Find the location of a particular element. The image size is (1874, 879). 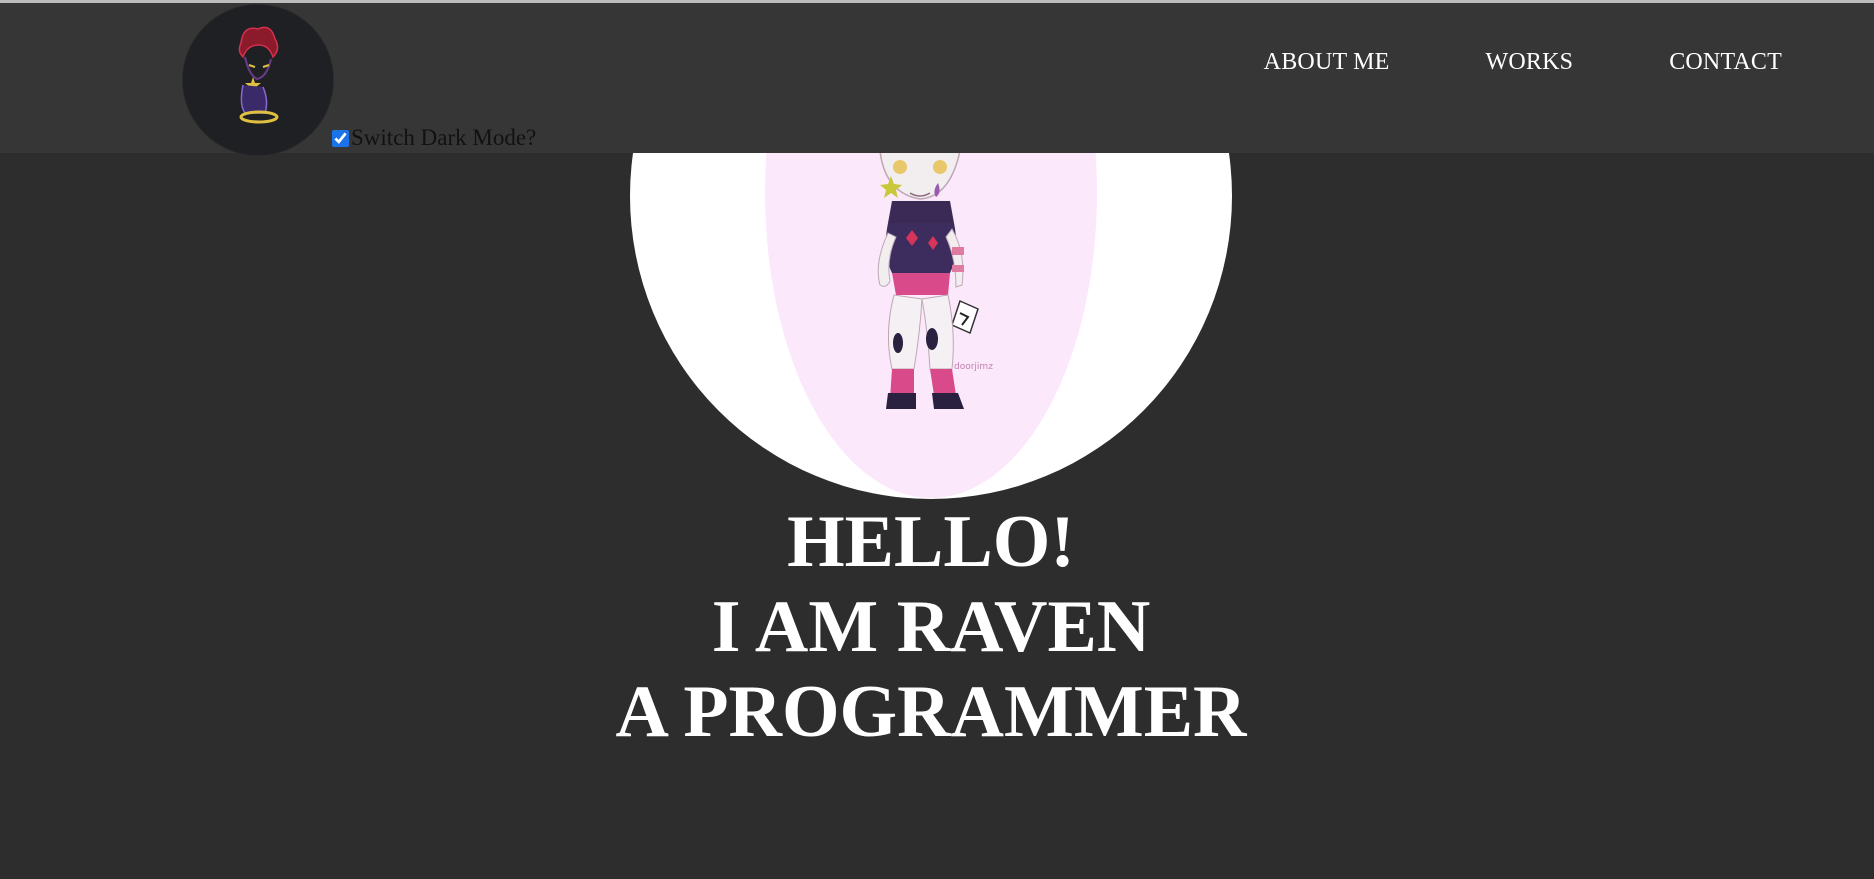

nav-contact: CONTACT is located at coordinates (1725, 62).